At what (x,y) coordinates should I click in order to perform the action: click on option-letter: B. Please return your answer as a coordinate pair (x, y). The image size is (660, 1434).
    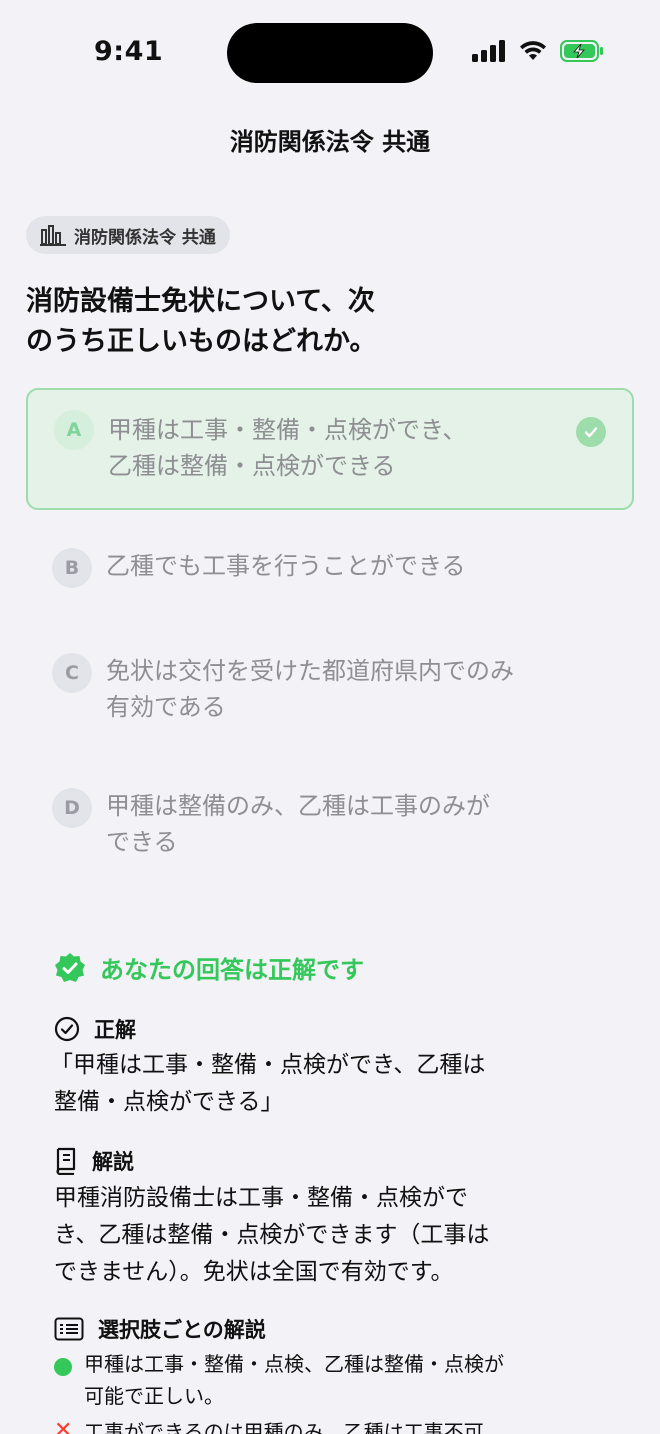
    Looking at the image, I should click on (72, 568).